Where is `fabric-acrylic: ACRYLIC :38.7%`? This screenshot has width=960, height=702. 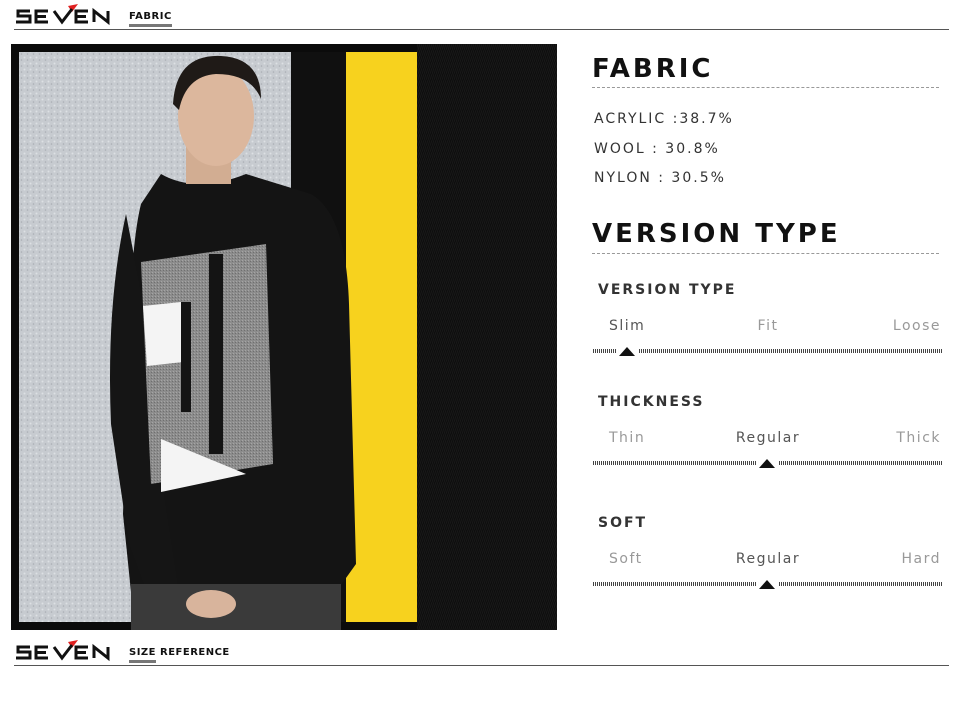 fabric-acrylic: ACRYLIC :38.7% is located at coordinates (664, 119).